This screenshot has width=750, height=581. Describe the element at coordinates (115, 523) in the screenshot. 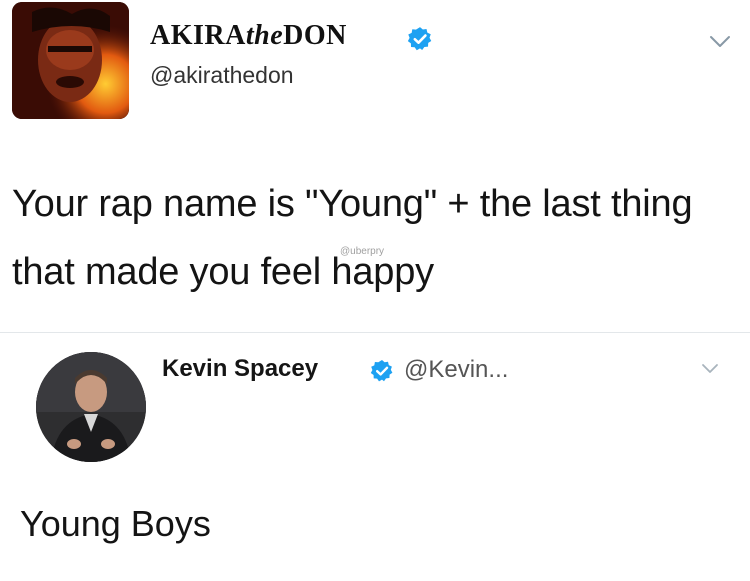

I see `reply-text: Young Boys` at that location.